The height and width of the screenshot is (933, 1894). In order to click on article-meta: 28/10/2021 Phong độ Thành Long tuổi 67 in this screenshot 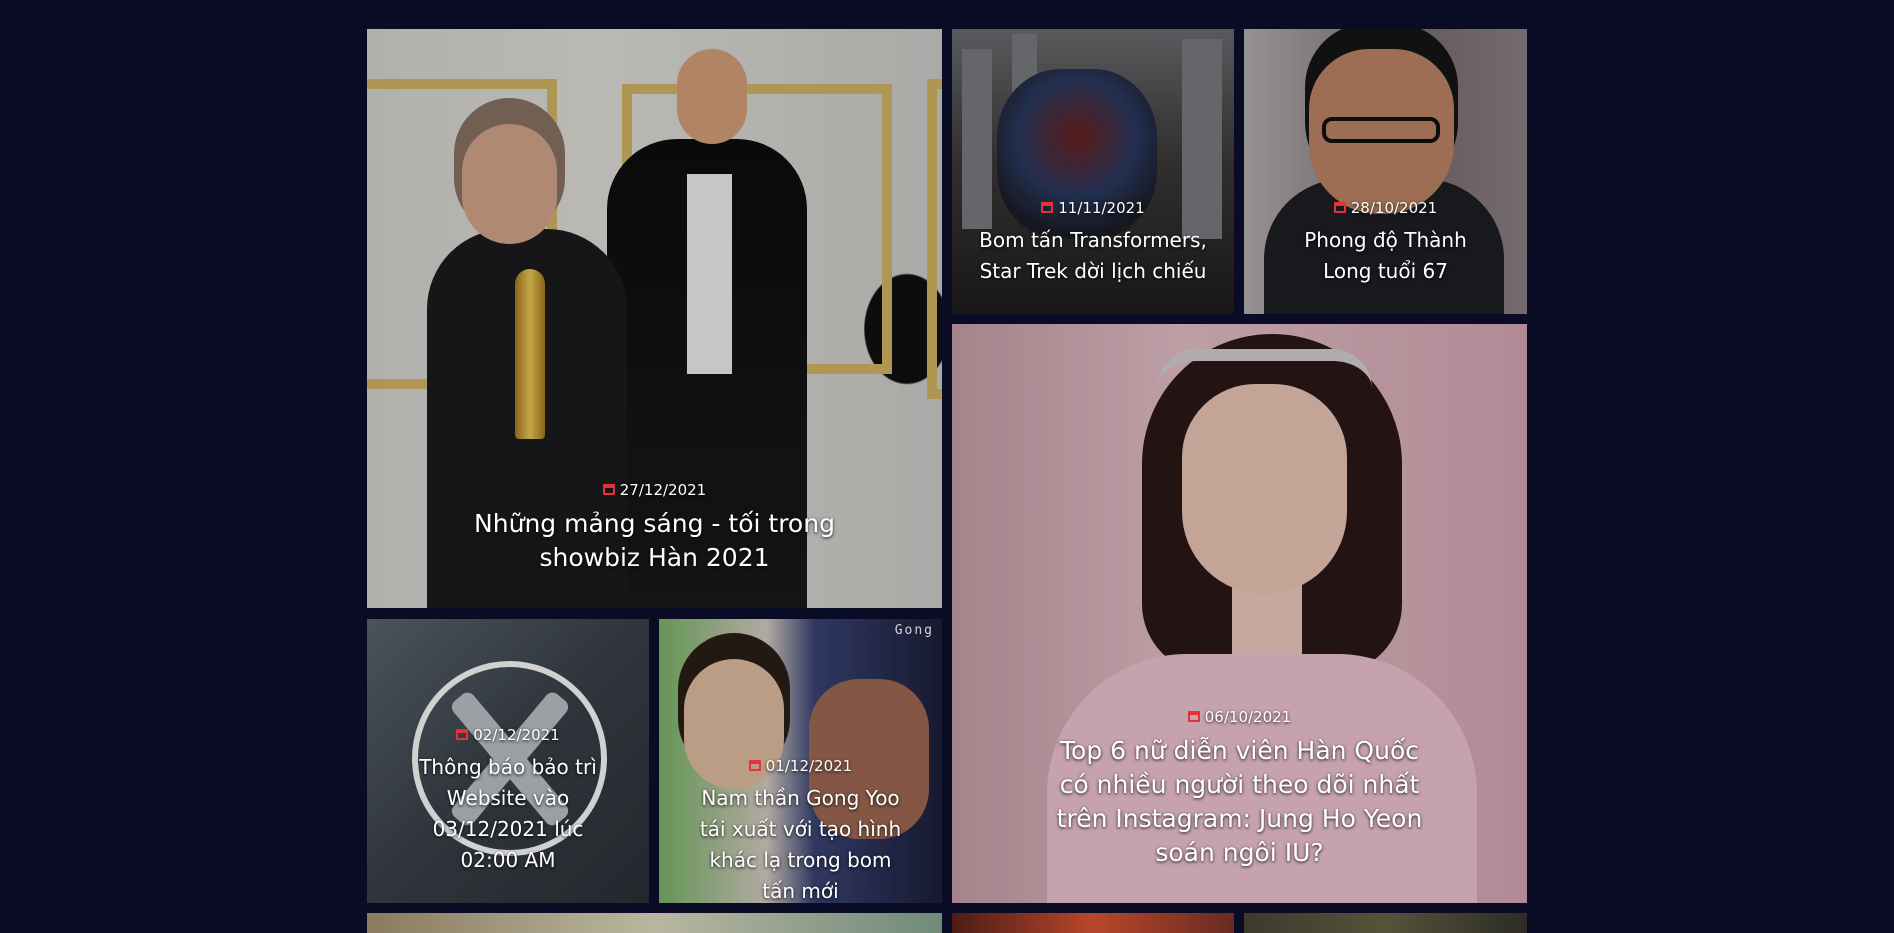, I will do `click(1385, 242)`.